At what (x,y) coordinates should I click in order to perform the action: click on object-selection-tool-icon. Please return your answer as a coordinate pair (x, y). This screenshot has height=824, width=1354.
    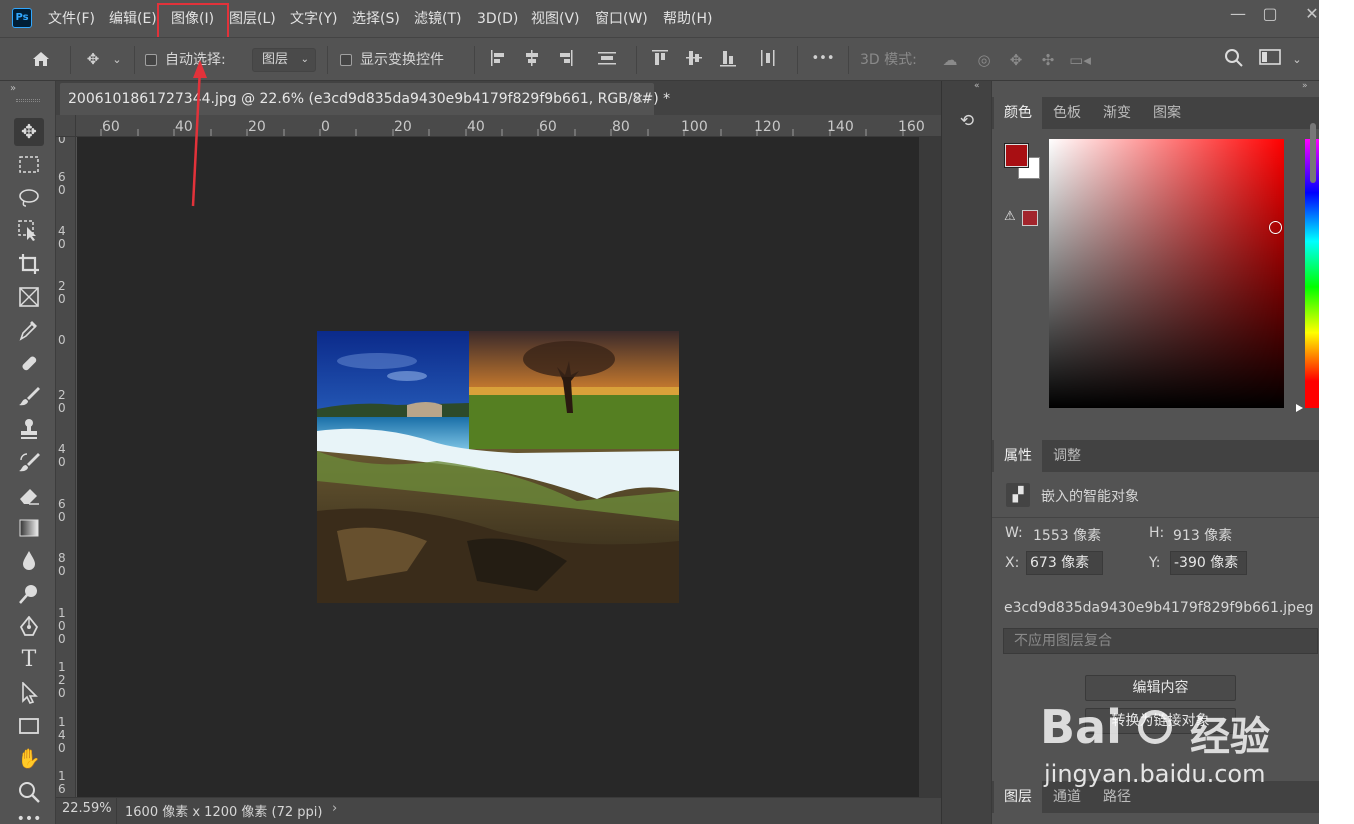
    Looking at the image, I should click on (29, 231).